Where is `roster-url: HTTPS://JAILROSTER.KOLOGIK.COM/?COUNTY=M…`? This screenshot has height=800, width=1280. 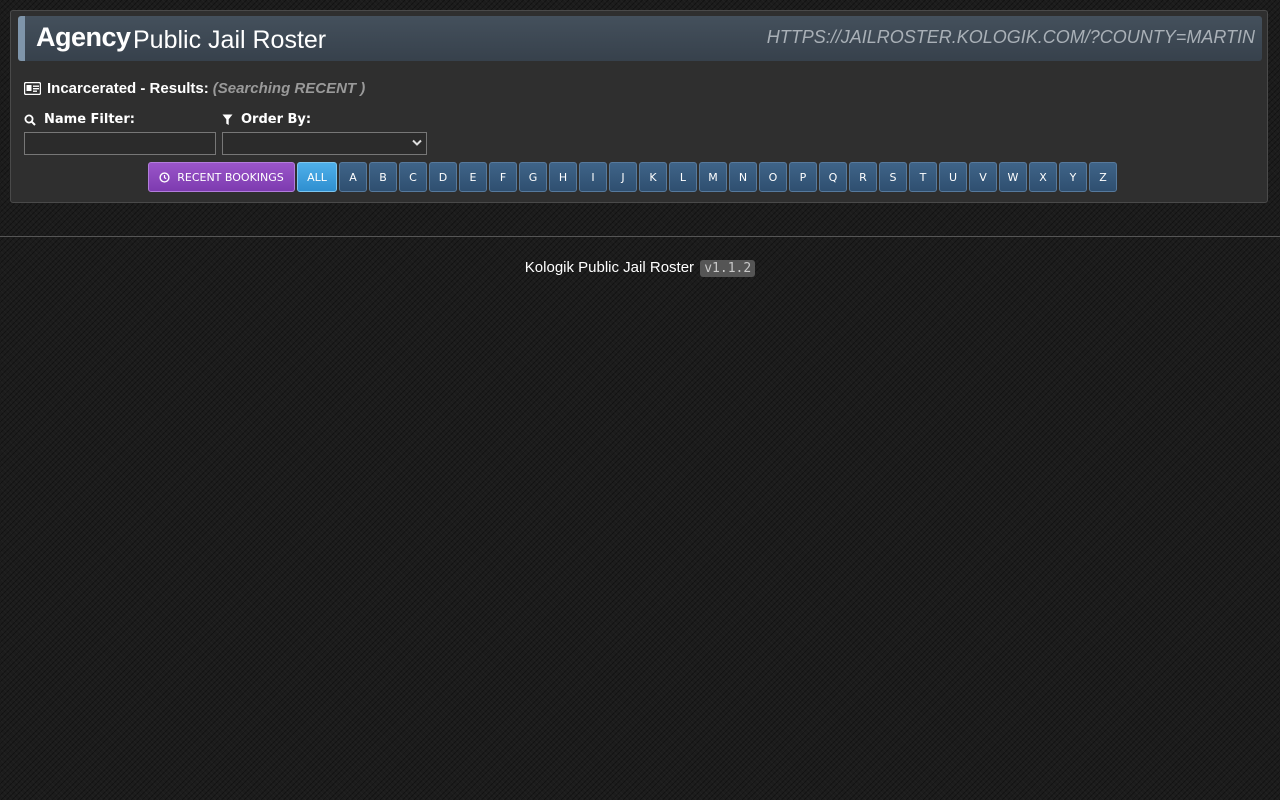 roster-url: HTTPS://JAILROSTER.KOLOGIK.COM/?COUNTY=M… is located at coordinates (1010, 37).